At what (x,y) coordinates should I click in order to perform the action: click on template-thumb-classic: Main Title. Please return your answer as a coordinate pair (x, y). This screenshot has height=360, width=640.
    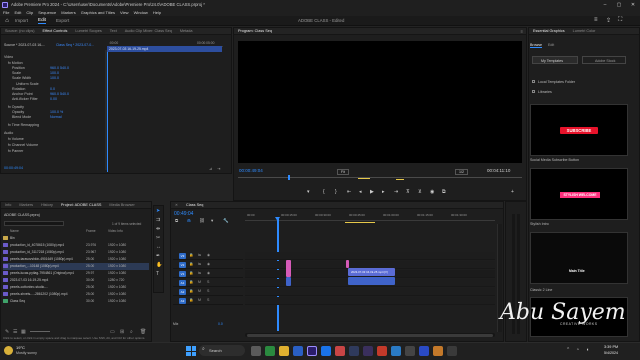
    Looking at the image, I should click on (579, 258).